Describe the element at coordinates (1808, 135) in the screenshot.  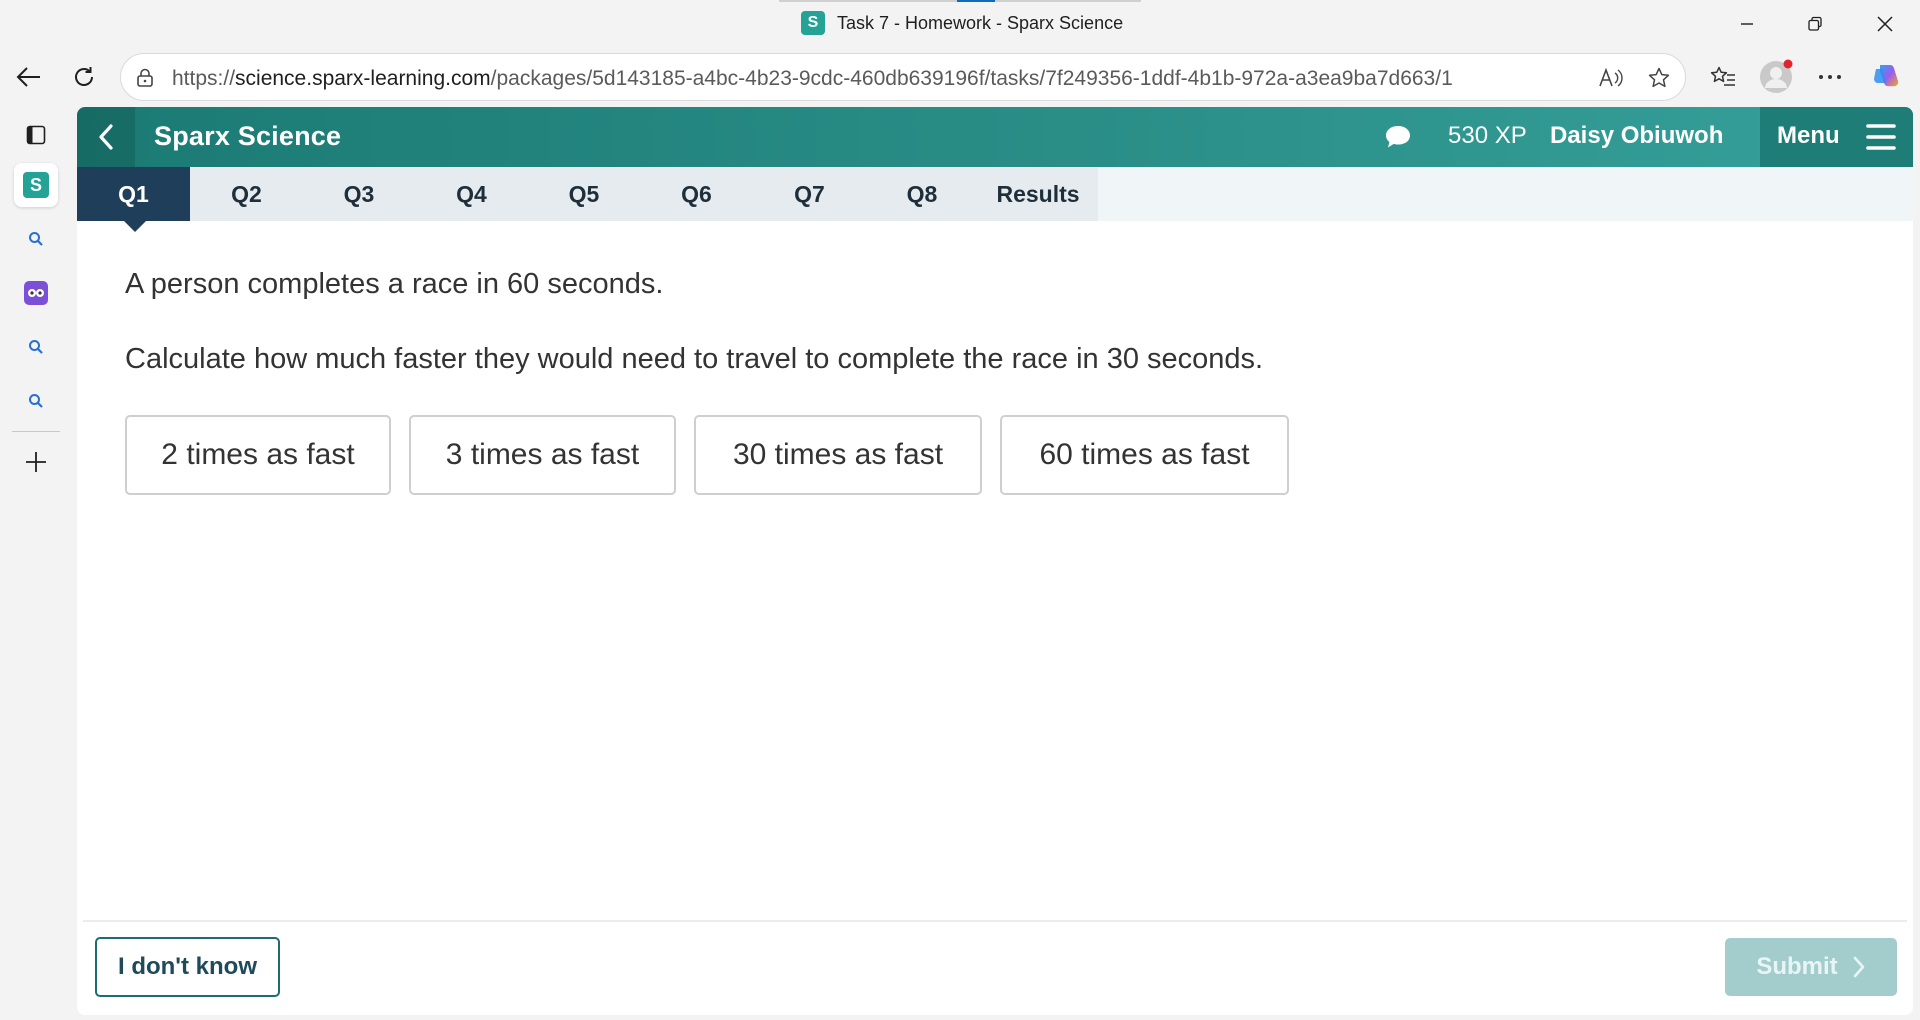
I see `menu-label: Menu` at that location.